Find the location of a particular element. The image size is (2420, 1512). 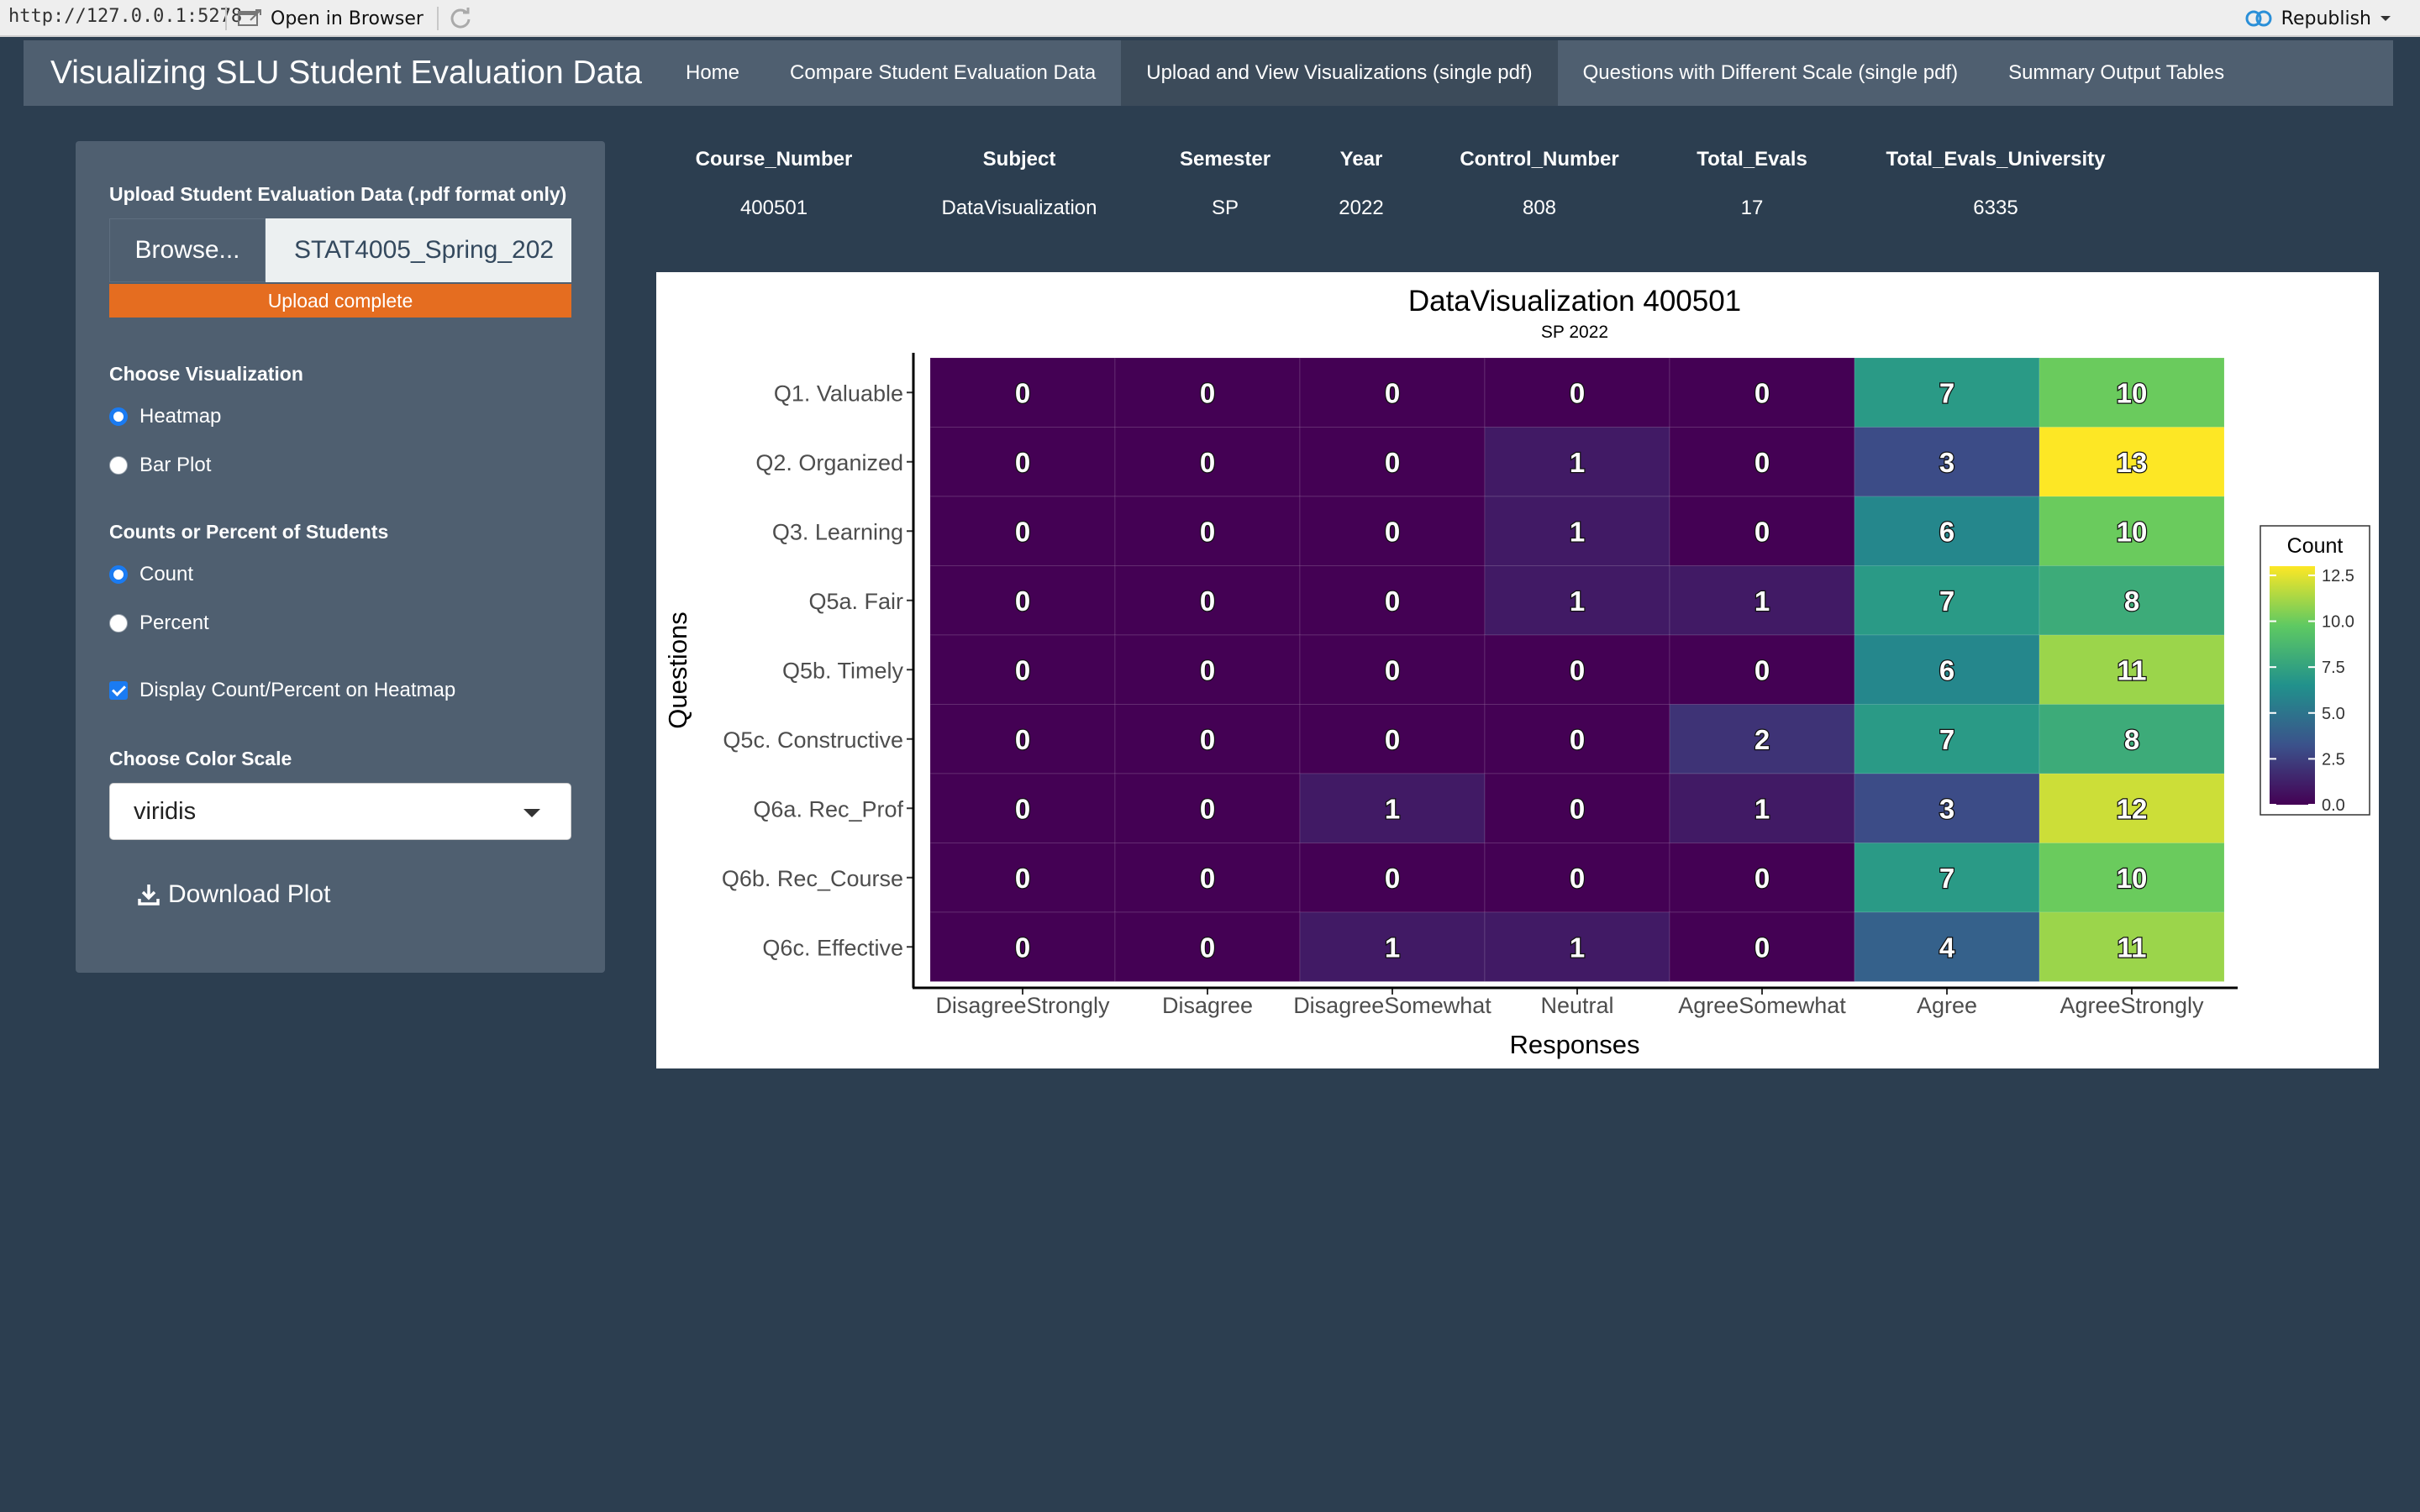

x-axis-title: Responses is located at coordinates (1574, 1044).